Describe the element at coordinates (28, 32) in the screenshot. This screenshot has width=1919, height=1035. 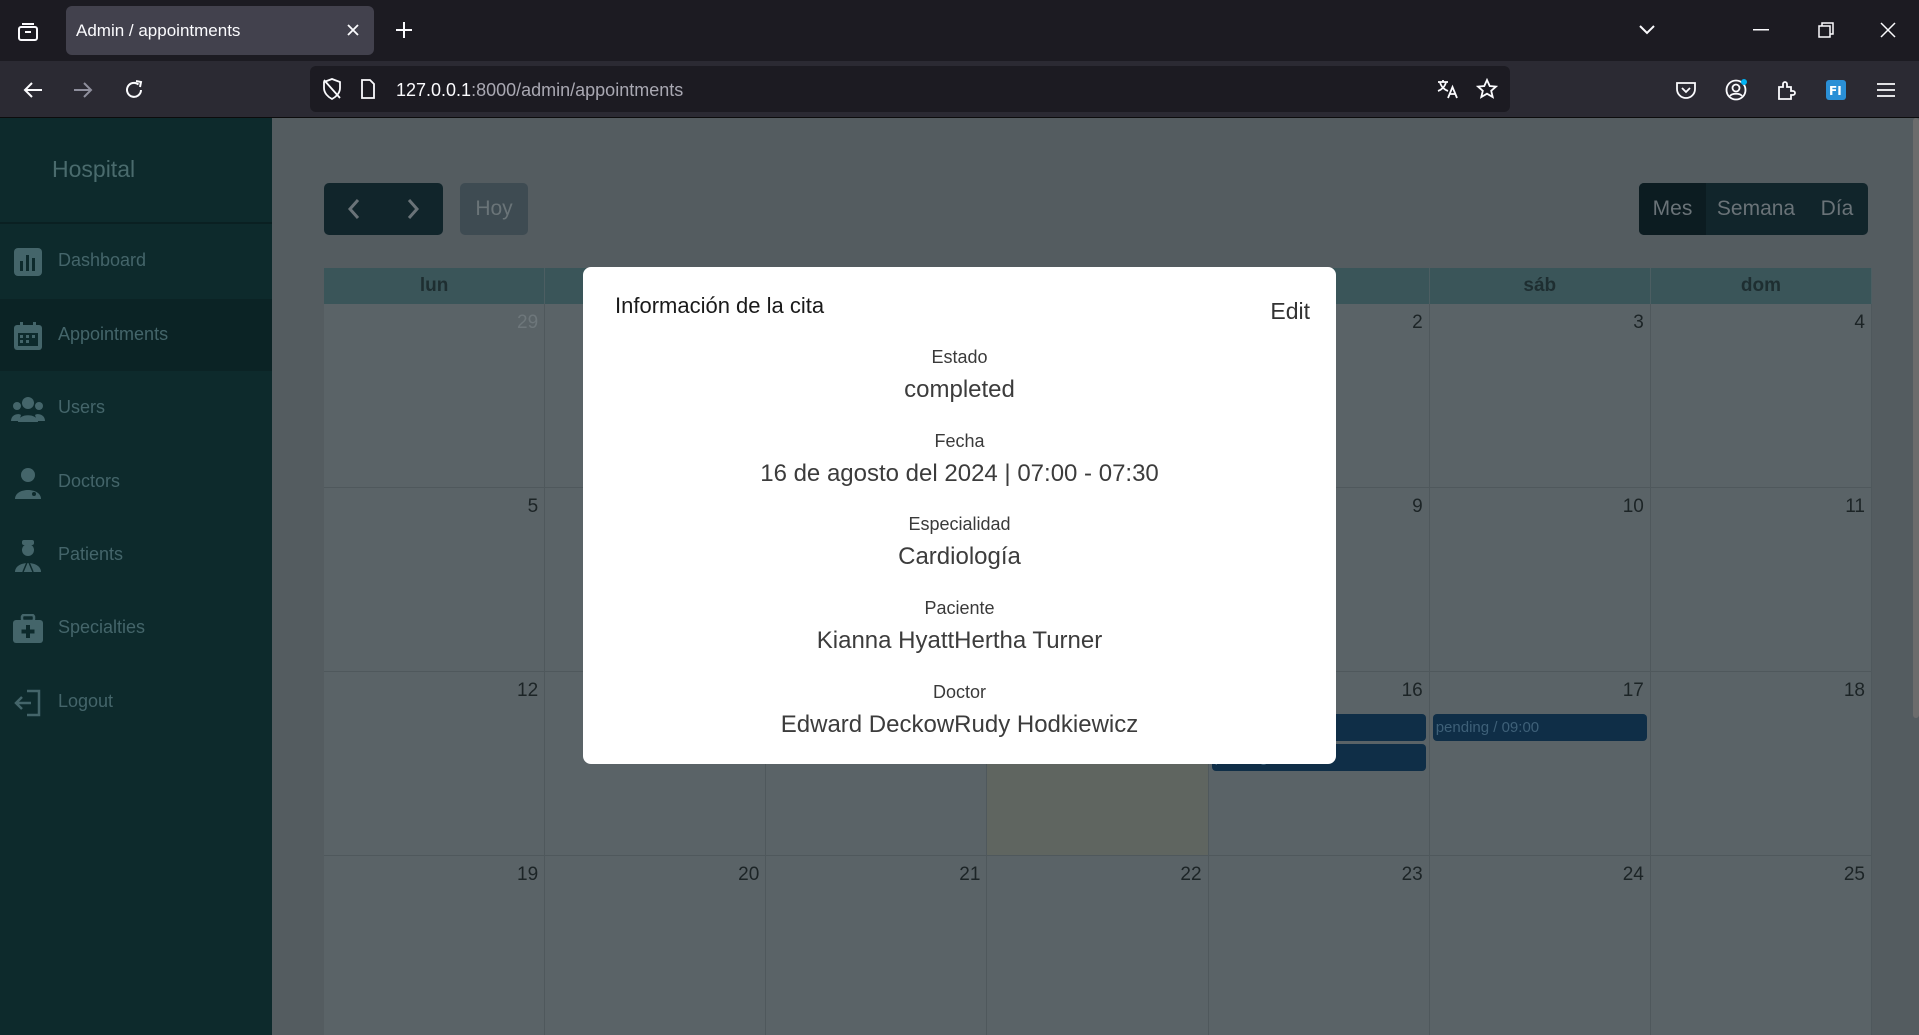
I see `tab-list-icon` at that location.